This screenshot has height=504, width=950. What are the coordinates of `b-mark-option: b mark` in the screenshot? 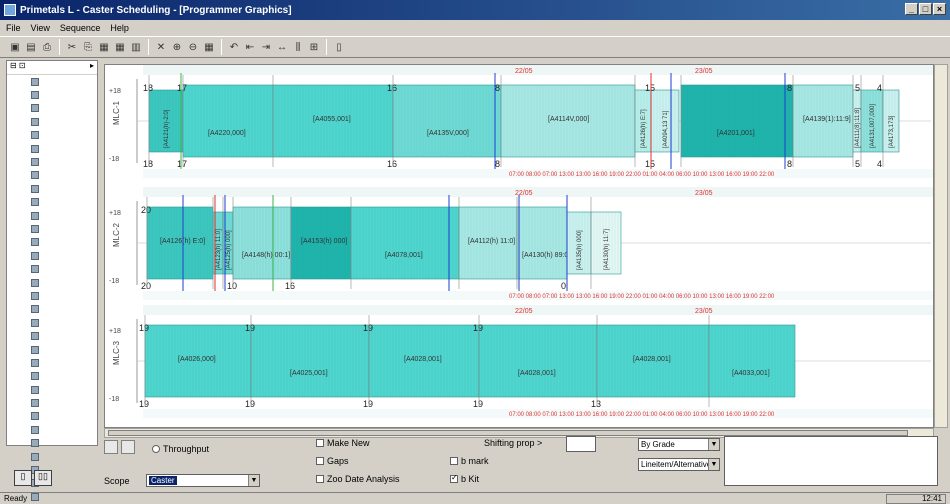 It's located at (469, 461).